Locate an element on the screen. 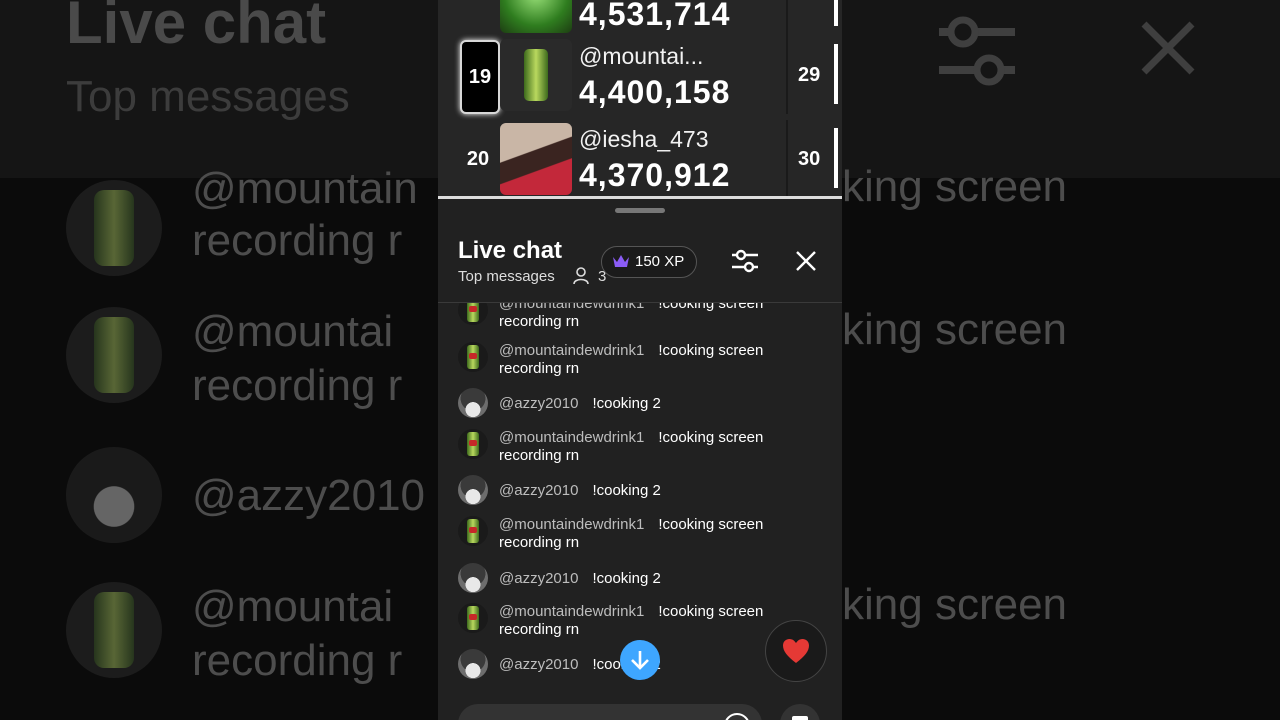 This screenshot has height=720, width=1280. leaderboard-row: 20 @iesha_473 4,370,912 30 is located at coordinates (640, 158).